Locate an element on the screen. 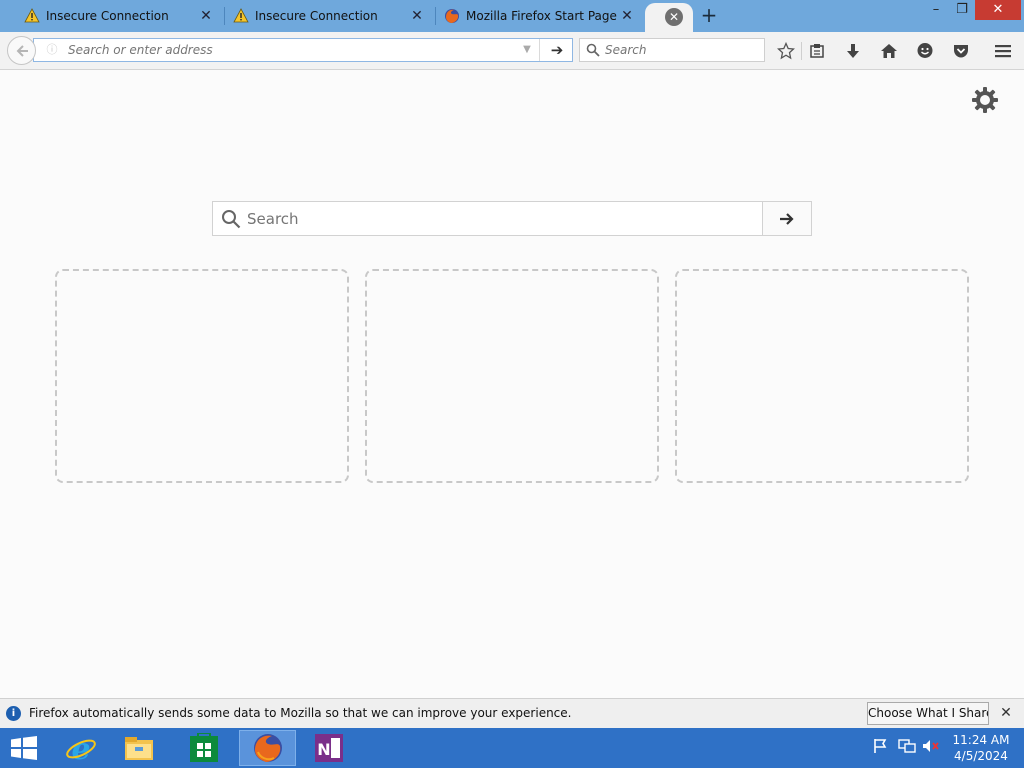  file-explorer-icon is located at coordinates (139, 748).